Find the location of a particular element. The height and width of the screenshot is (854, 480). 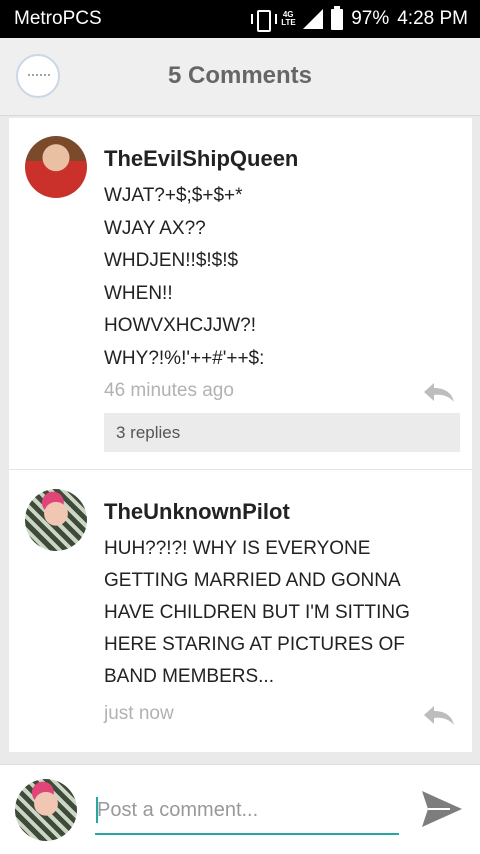

comment-timestamp: 46 minutes ago is located at coordinates (169, 390).